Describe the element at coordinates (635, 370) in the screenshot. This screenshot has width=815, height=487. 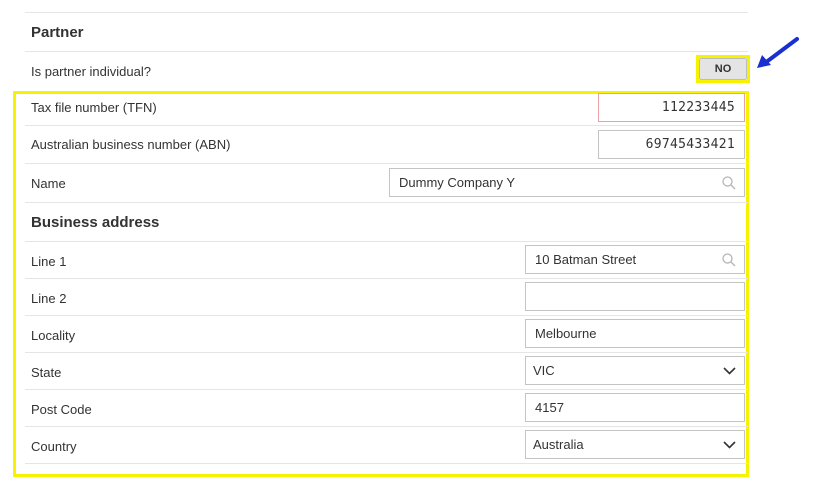
I see `state-select: VIC` at that location.